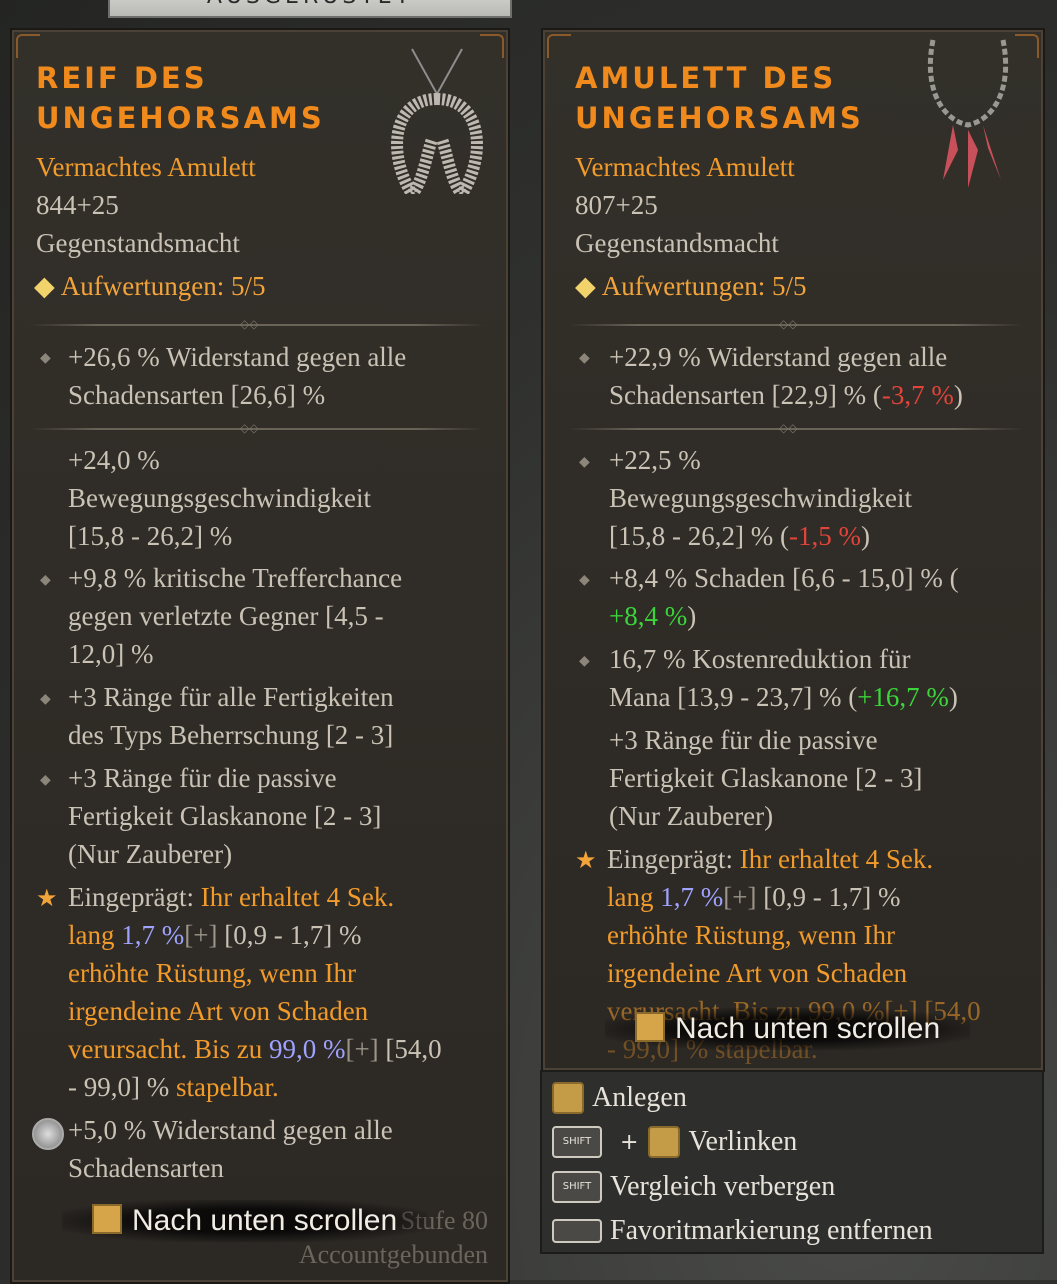  What do you see at coordinates (77, 205) in the screenshot?
I see `item-power: 844+25` at bounding box center [77, 205].